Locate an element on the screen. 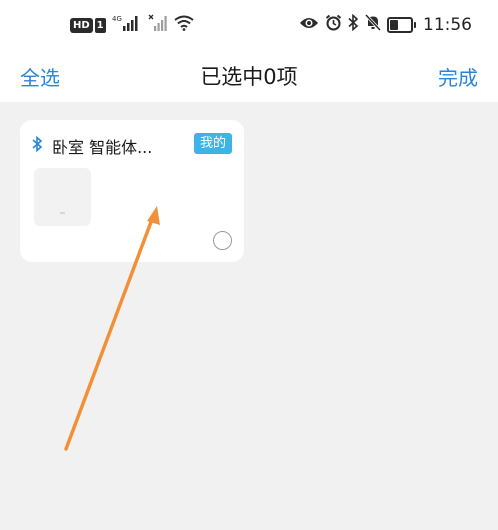 The height and width of the screenshot is (530, 498). annotation-arrow-icon is located at coordinates (112, 328).